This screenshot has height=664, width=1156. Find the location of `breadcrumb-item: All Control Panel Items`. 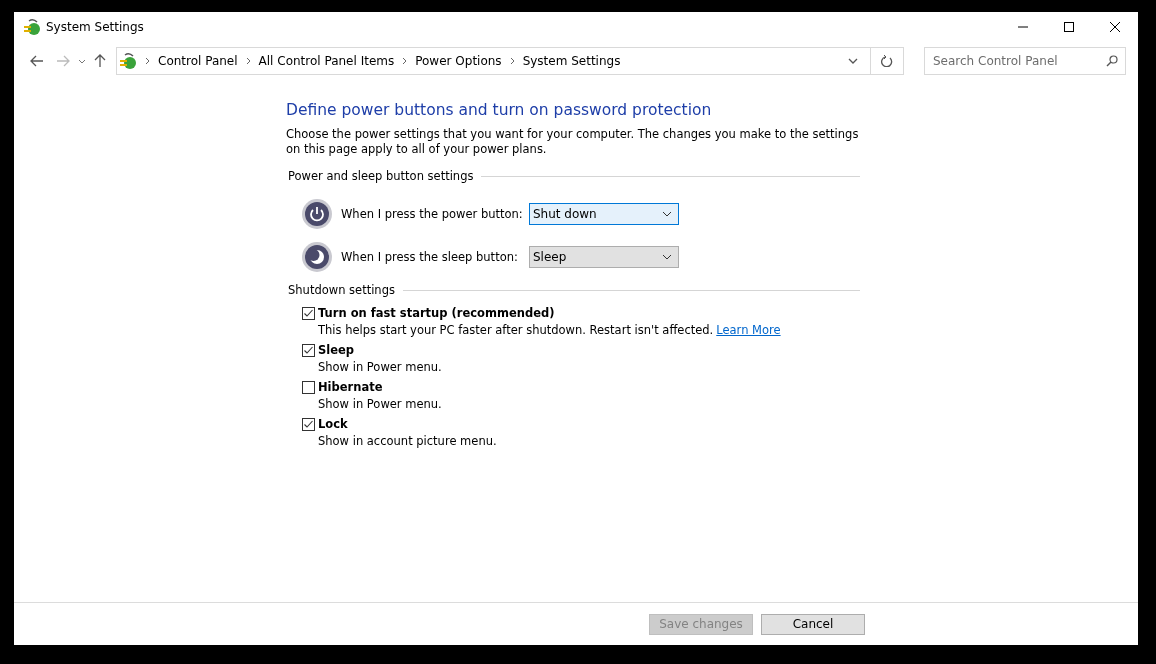

breadcrumb-item: All Control Panel Items is located at coordinates (326, 61).